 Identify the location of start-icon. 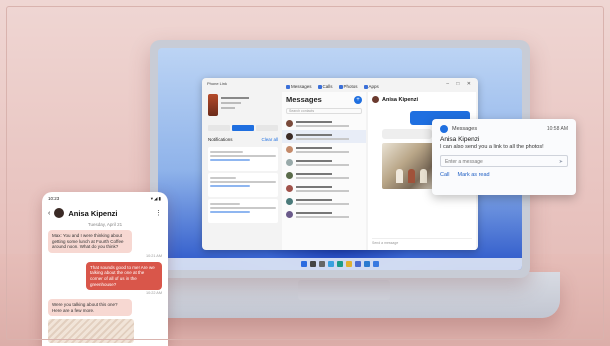
(304, 264).